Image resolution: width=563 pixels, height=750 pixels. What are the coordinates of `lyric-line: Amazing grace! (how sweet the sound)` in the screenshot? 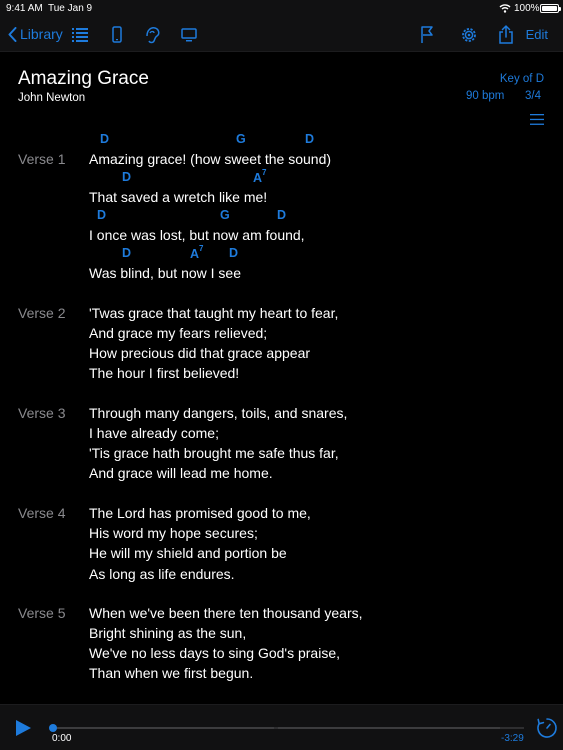 It's located at (210, 159).